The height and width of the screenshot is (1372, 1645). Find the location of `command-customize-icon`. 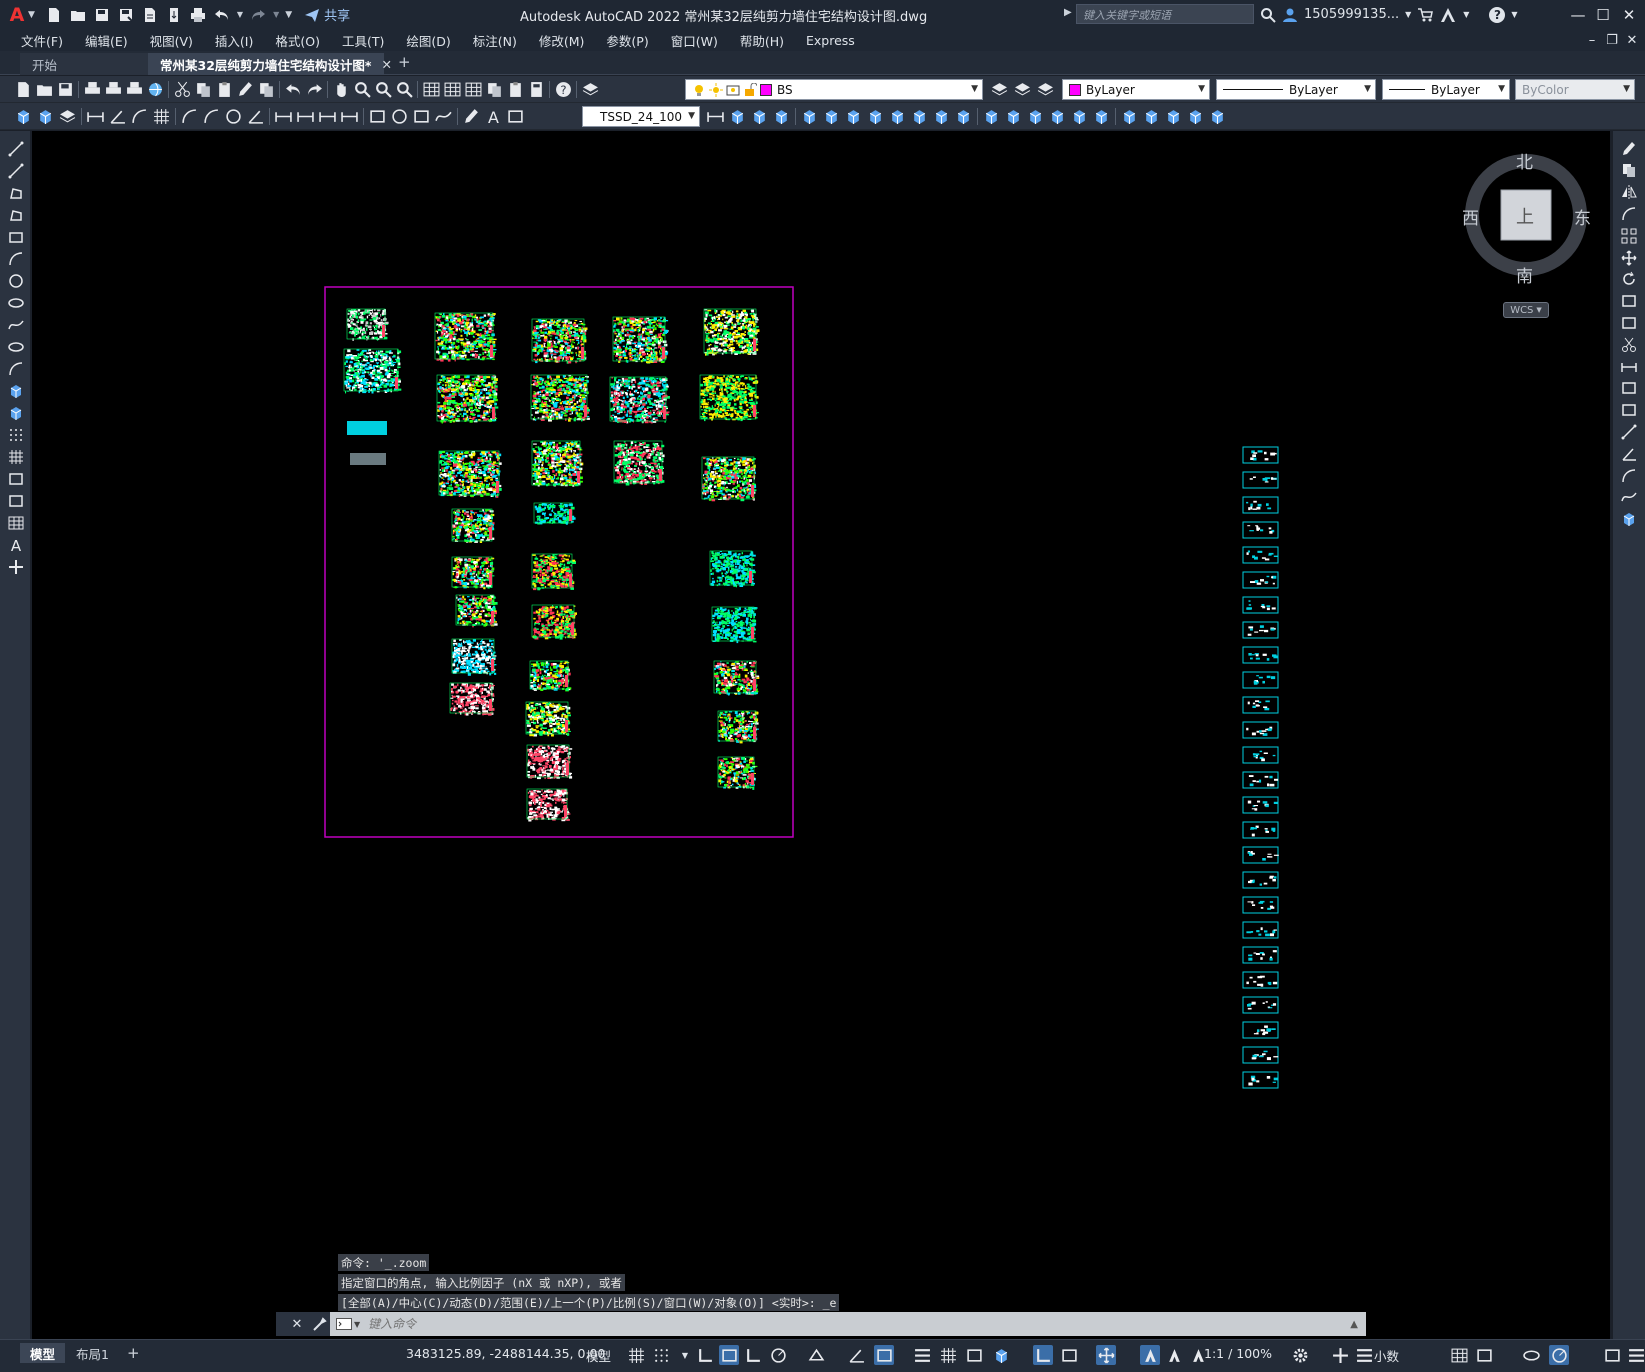

command-customize-icon is located at coordinates (319, 1324).